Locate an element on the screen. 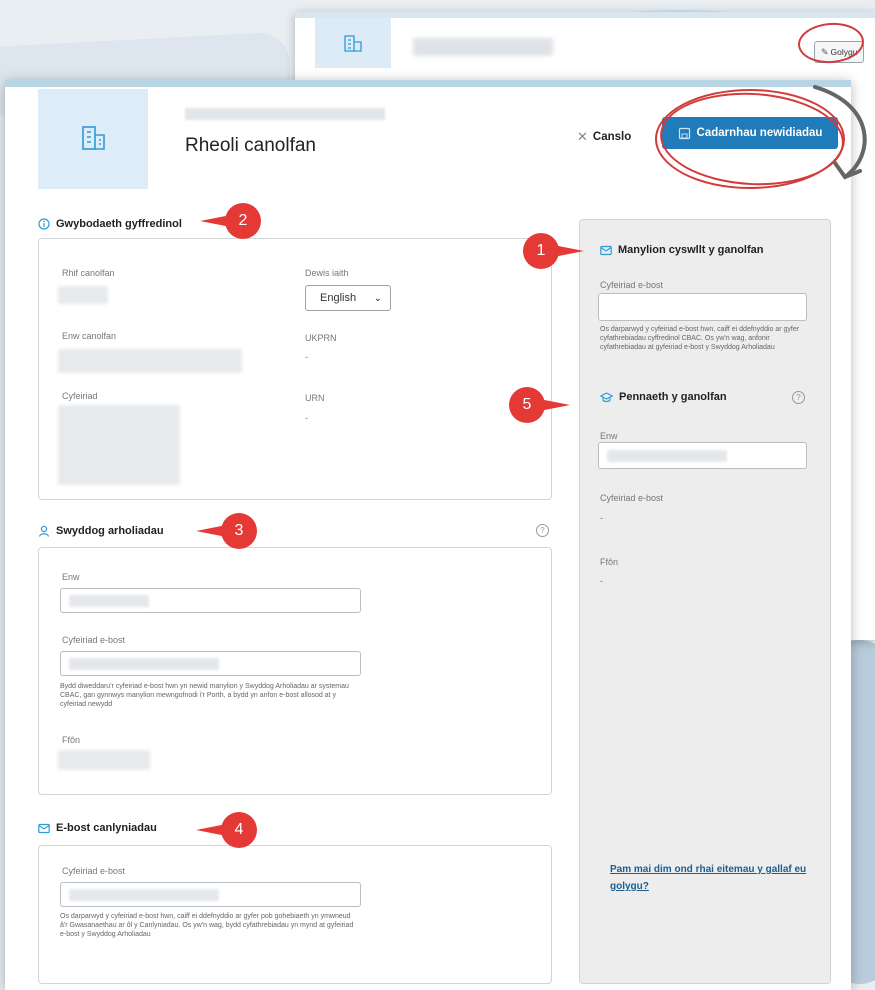 The height and width of the screenshot is (990, 875). cancel-button: ✕ Canslo is located at coordinates (604, 137).